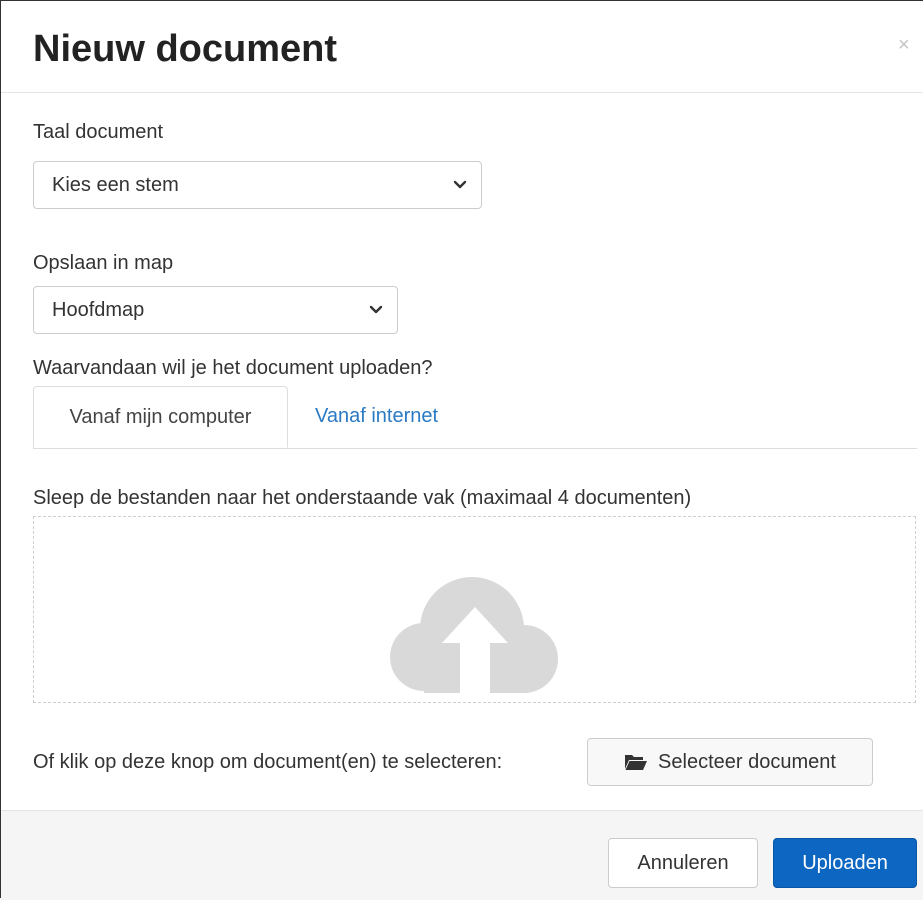 The width and height of the screenshot is (923, 900). I want to click on folder-select: Hoofdmap, so click(215, 310).